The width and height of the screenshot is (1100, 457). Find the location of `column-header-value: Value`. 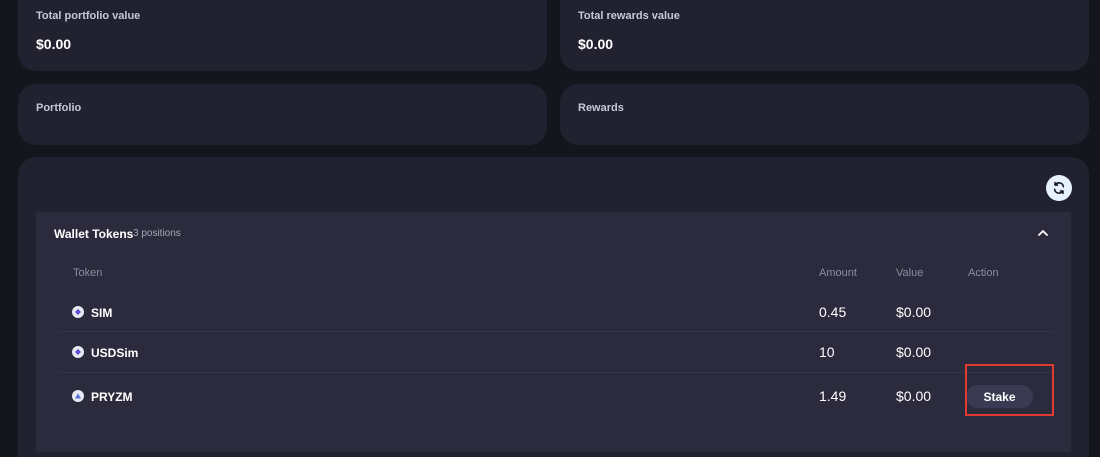

column-header-value: Value is located at coordinates (910, 273).